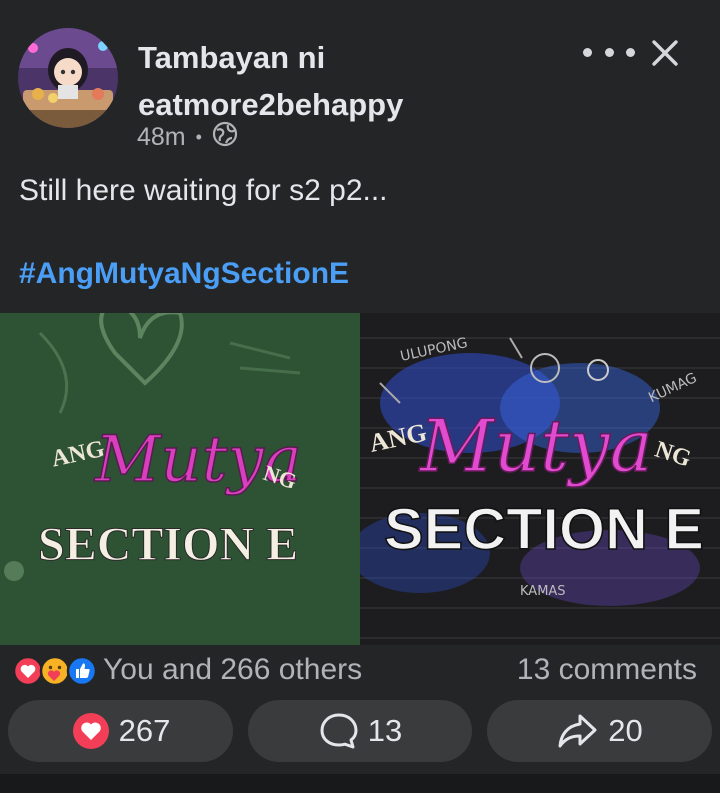 The height and width of the screenshot is (793, 720). Describe the element at coordinates (599, 731) in the screenshot. I see `share-button: 20` at that location.